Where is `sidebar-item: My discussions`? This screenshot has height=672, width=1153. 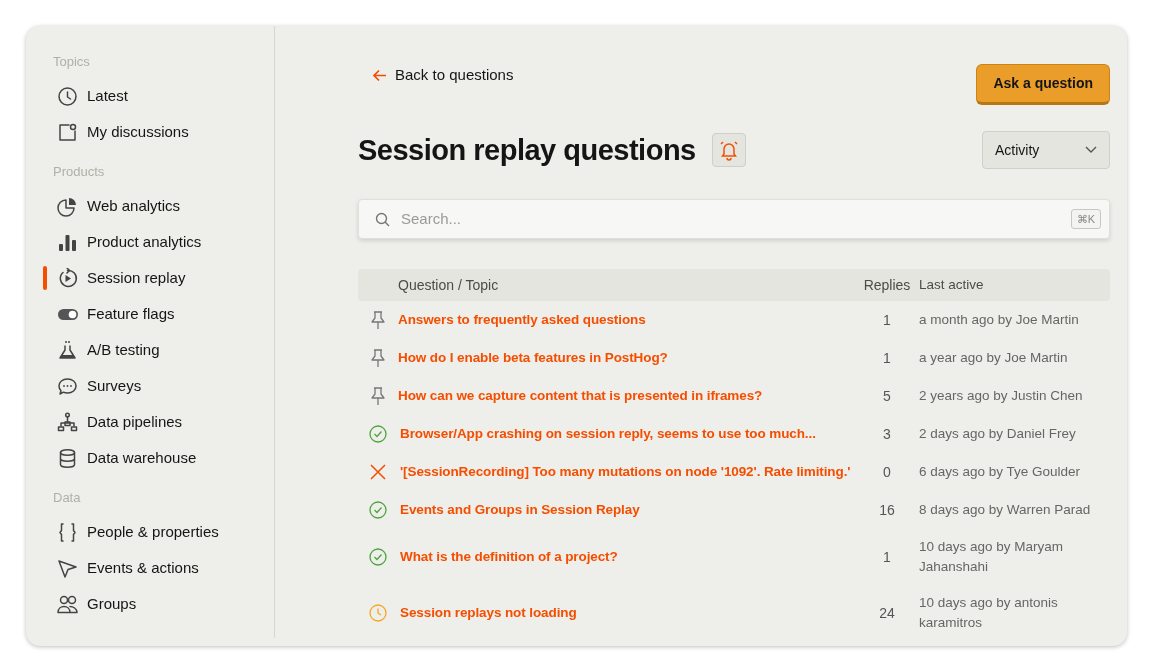
sidebar-item: My discussions is located at coordinates (150, 132).